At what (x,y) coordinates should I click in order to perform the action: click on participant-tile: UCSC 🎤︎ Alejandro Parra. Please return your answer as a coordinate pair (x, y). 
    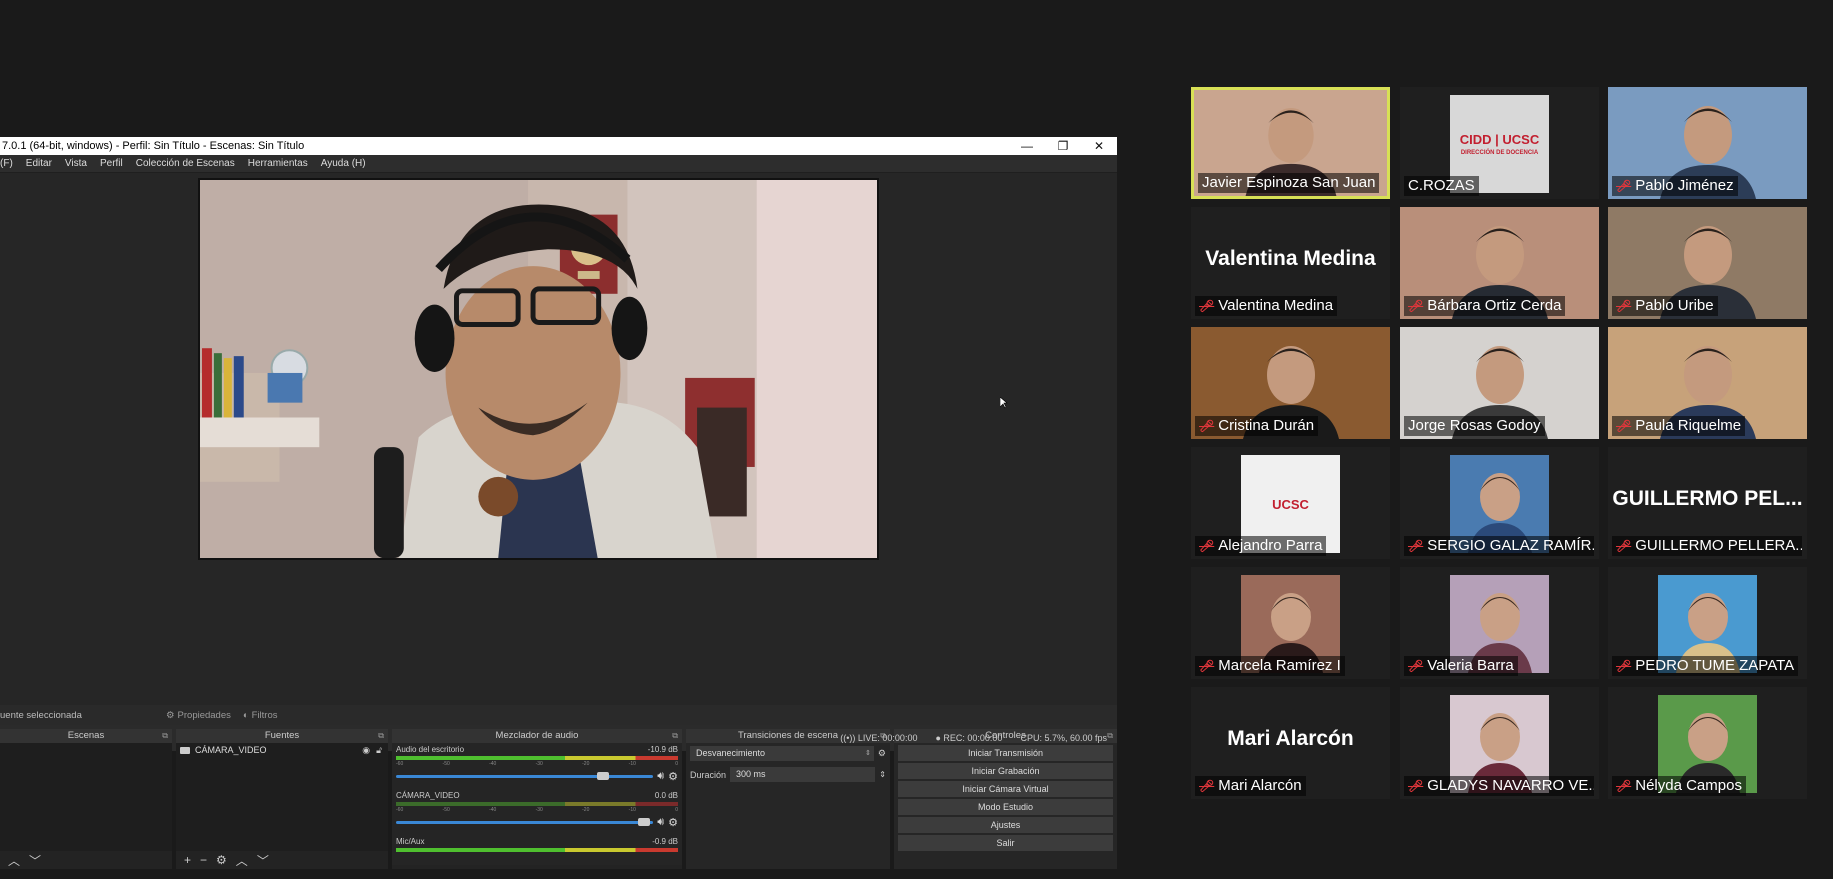
    Looking at the image, I should click on (1290, 503).